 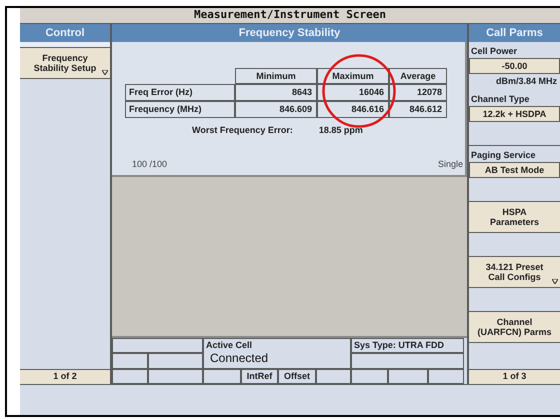 I want to click on page-indicator: 1 of 3, so click(x=514, y=377).